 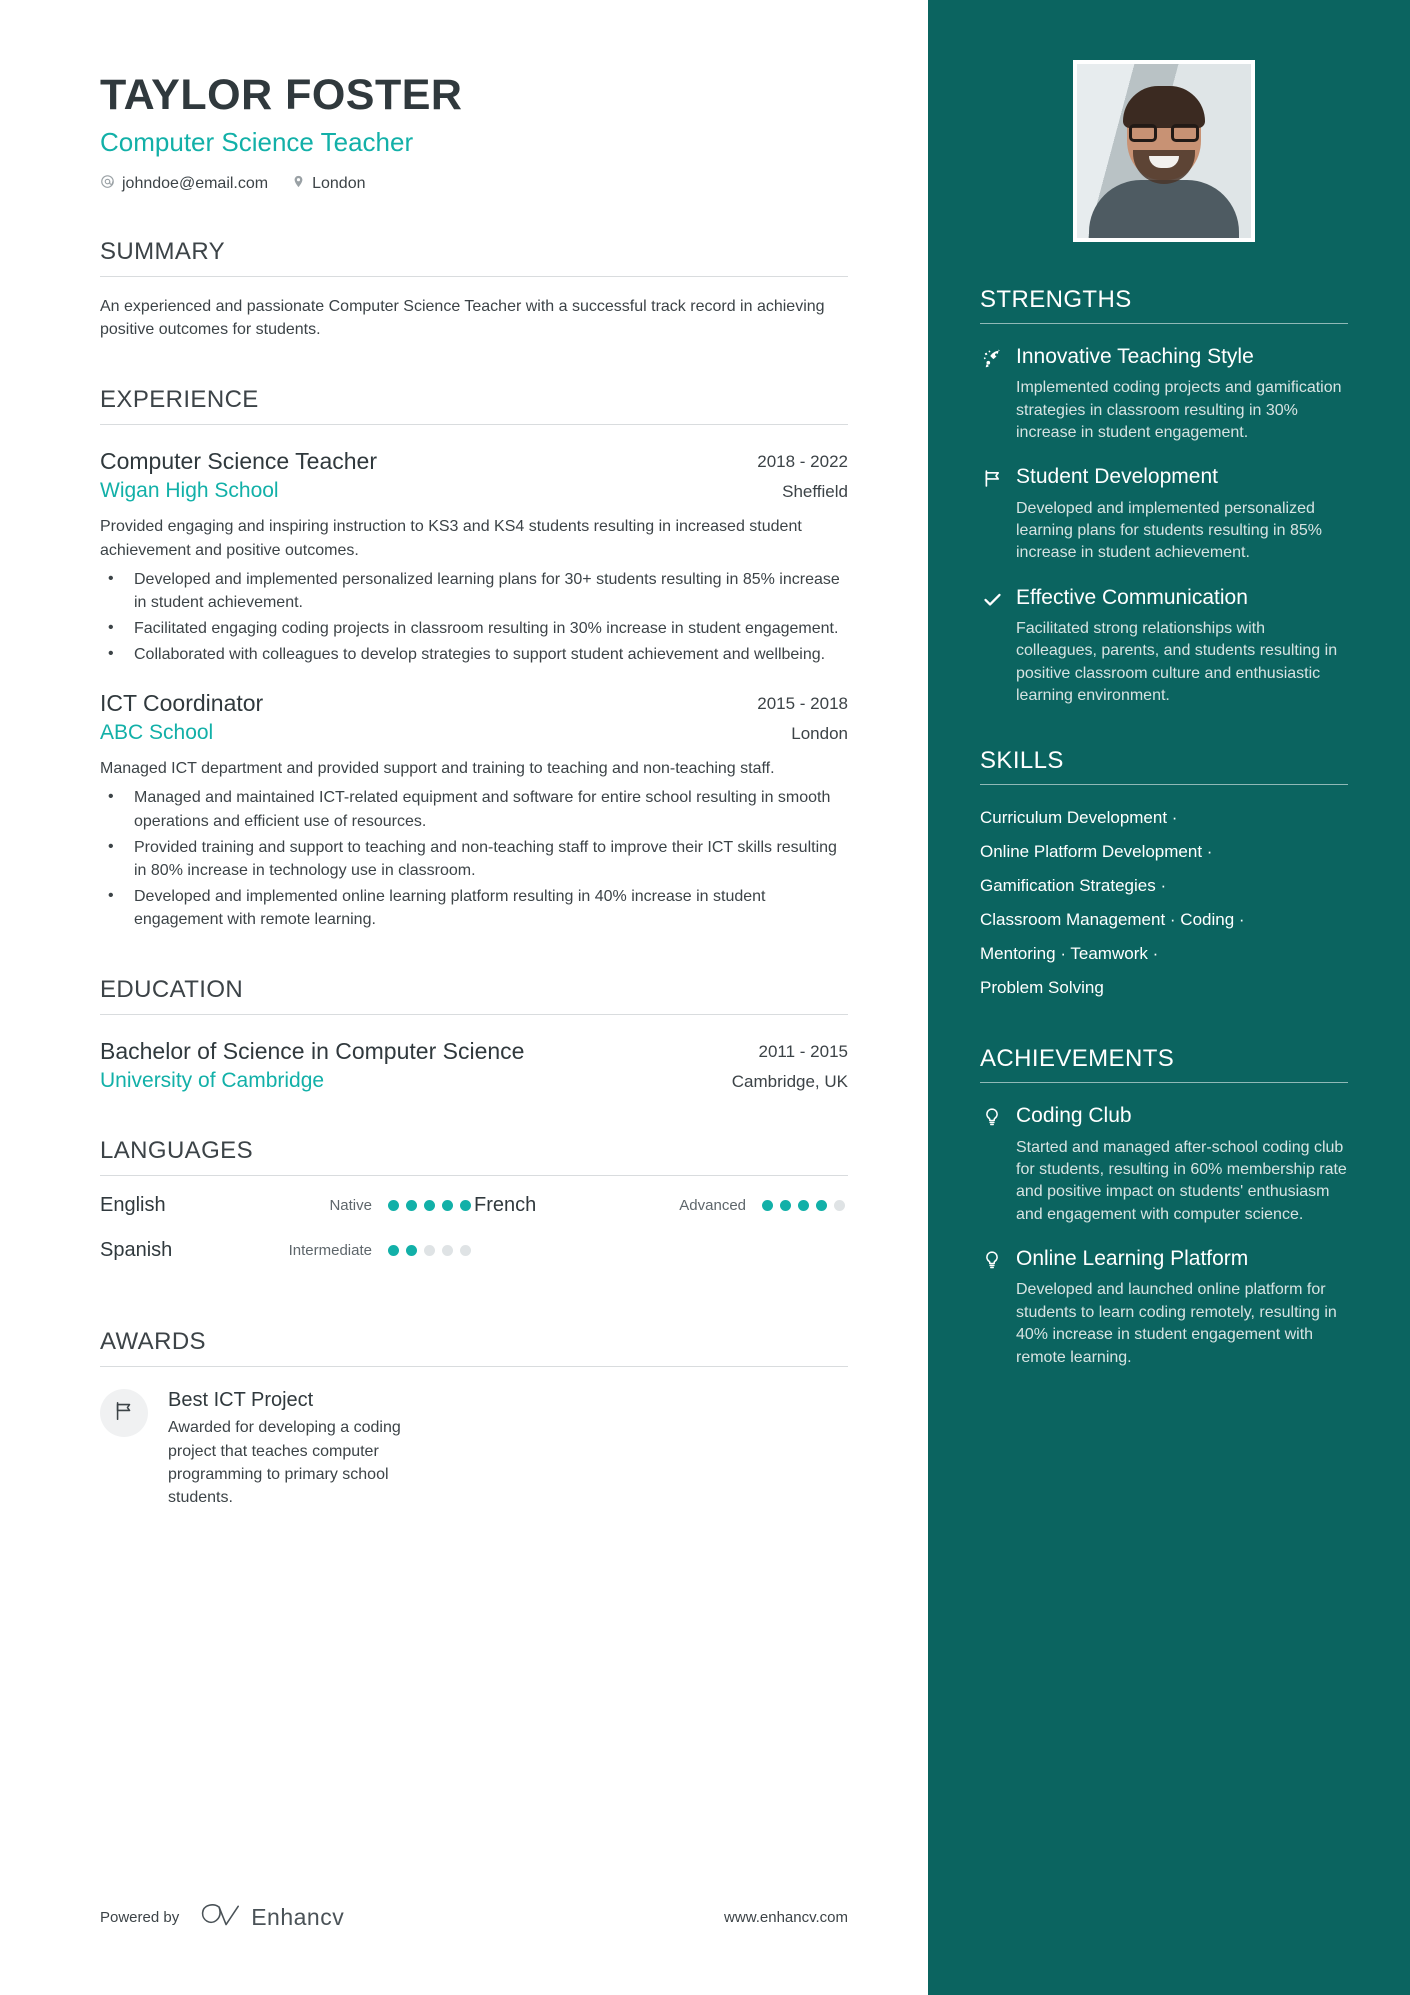 What do you see at coordinates (1096, 852) in the screenshot?
I see `skill-line: Online Platform Development ·` at bounding box center [1096, 852].